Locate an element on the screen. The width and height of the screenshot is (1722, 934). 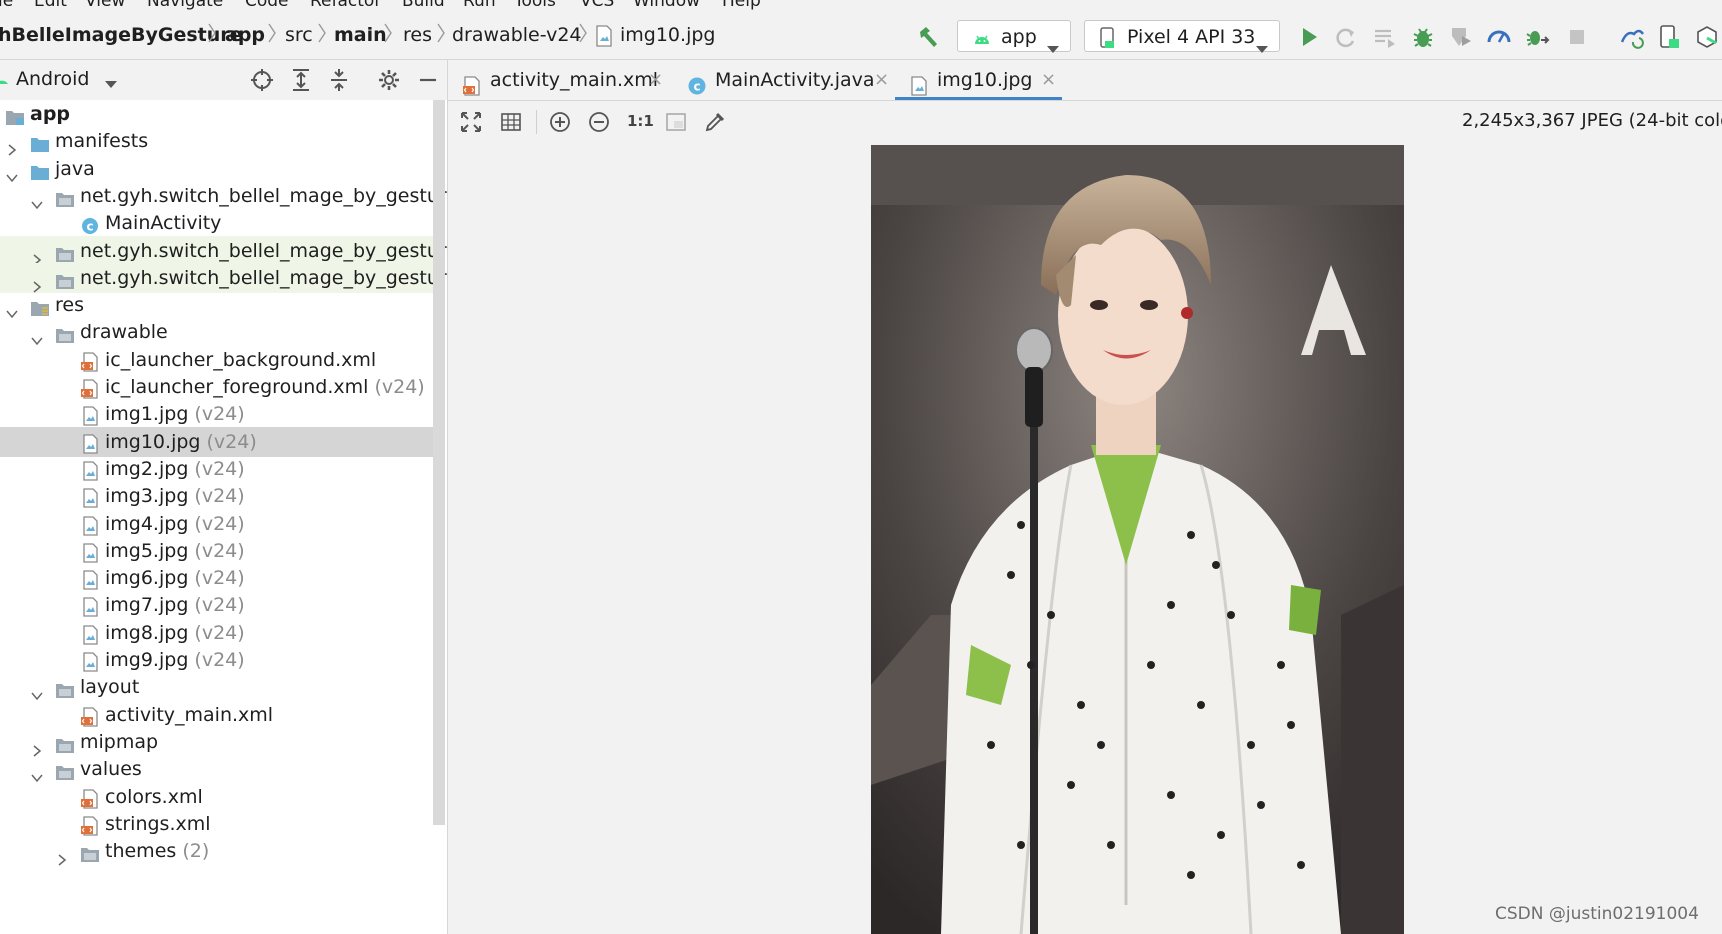
tree-row: img9.jpg (v24) is located at coordinates (218, 660).